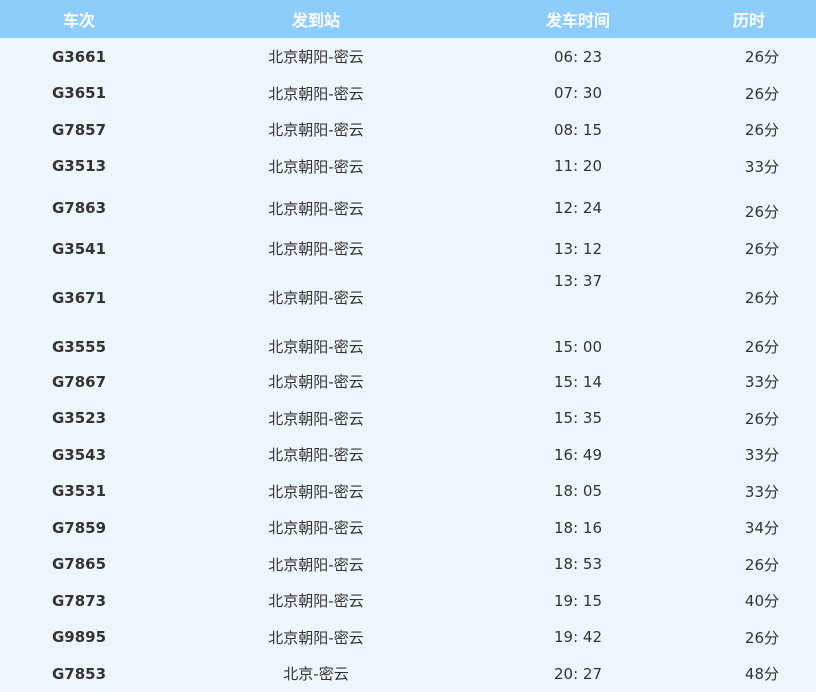  I want to click on departure-time: 12: 24, so click(578, 208).